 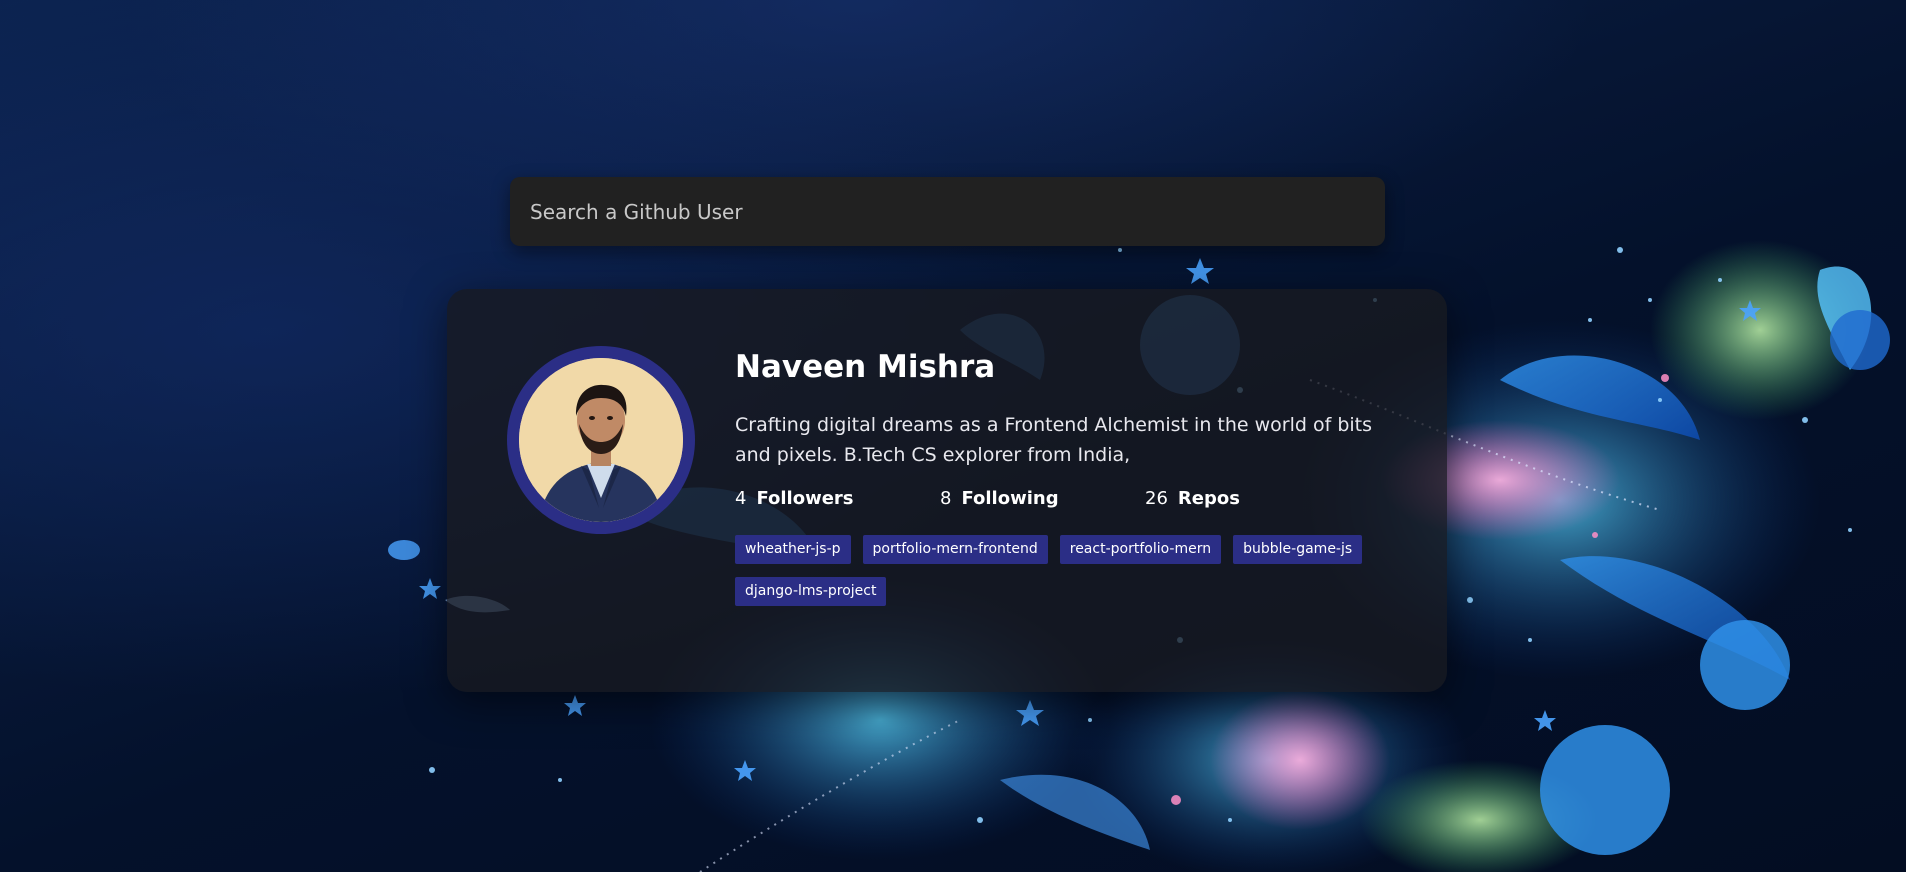 I want to click on repo-link: react-portfolio-mern, so click(x=1140, y=550).